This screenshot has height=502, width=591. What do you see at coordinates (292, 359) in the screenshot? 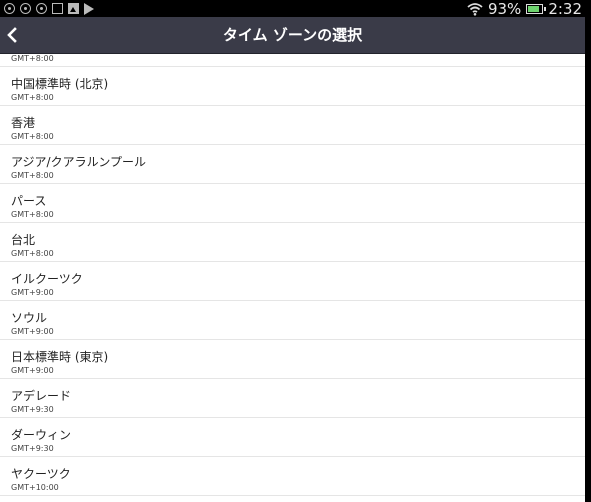
I see `time-zone-item: 日本標準時 (東京) GMT+9:00` at bounding box center [292, 359].